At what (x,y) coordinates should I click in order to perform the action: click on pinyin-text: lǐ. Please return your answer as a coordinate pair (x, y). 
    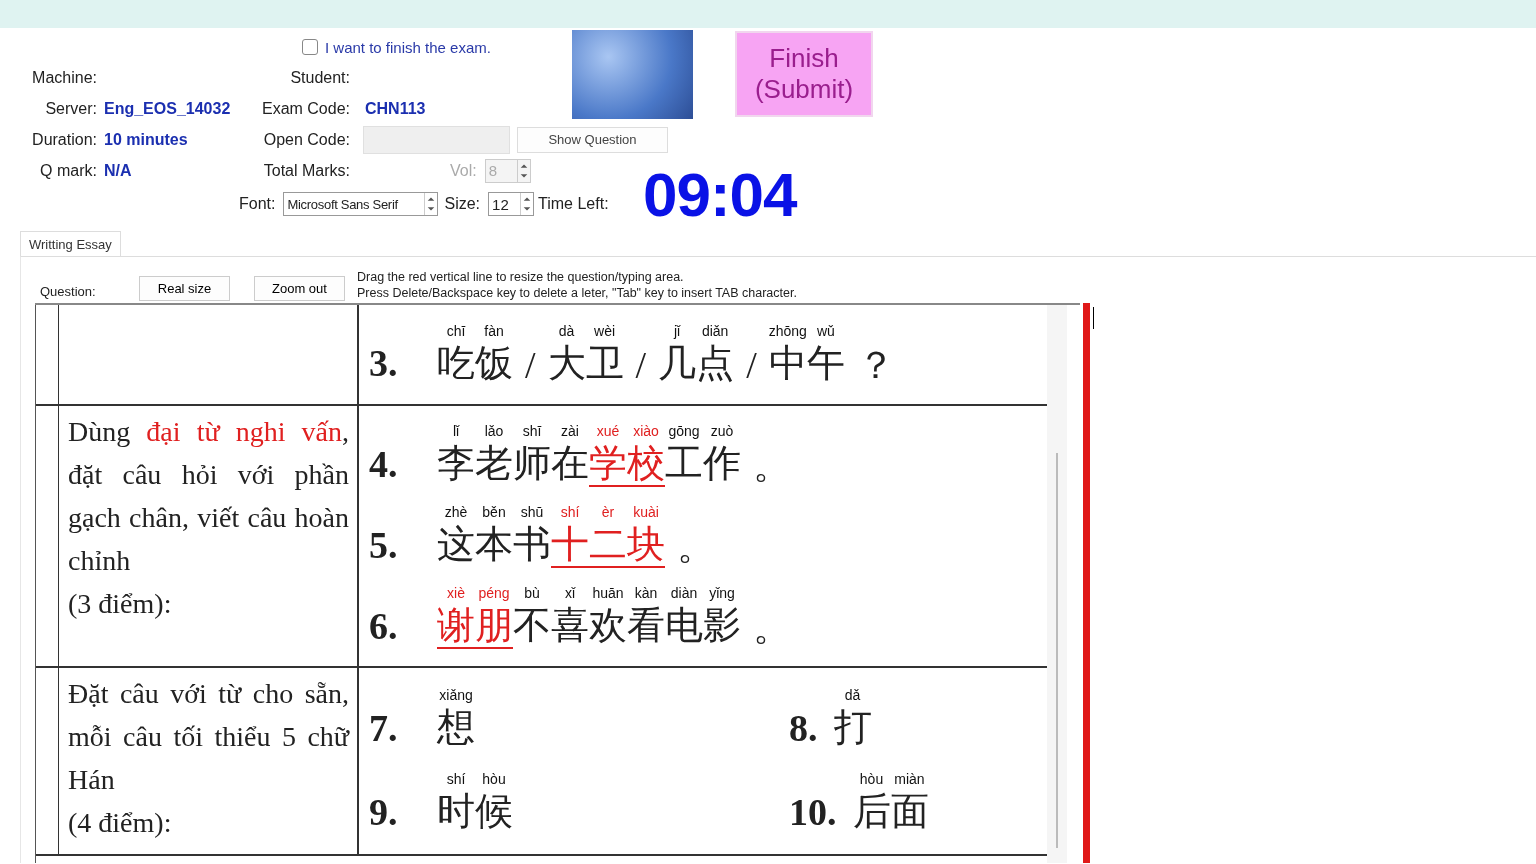
    Looking at the image, I should click on (456, 431).